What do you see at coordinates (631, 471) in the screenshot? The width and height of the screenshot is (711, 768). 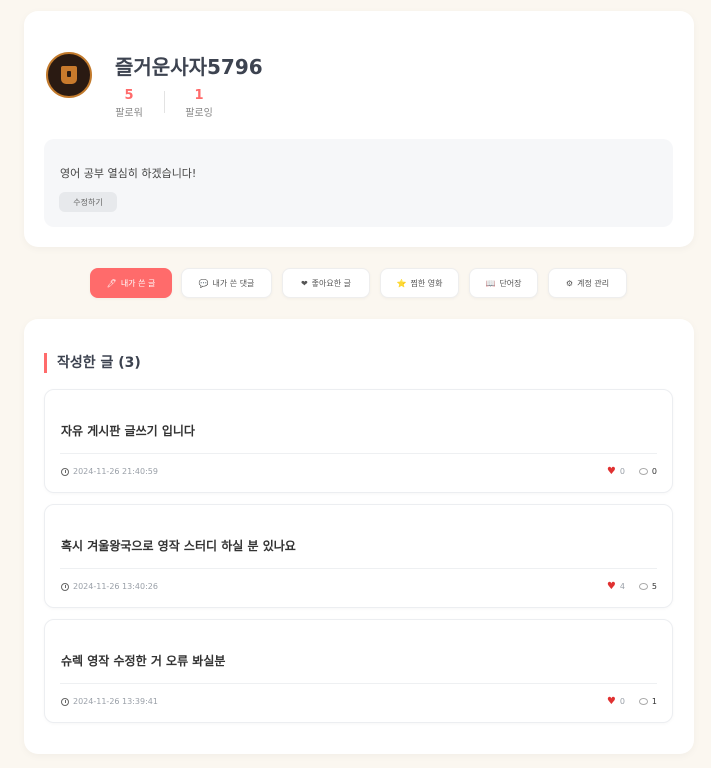 I see `post-stats: ♥ 0 0` at bounding box center [631, 471].